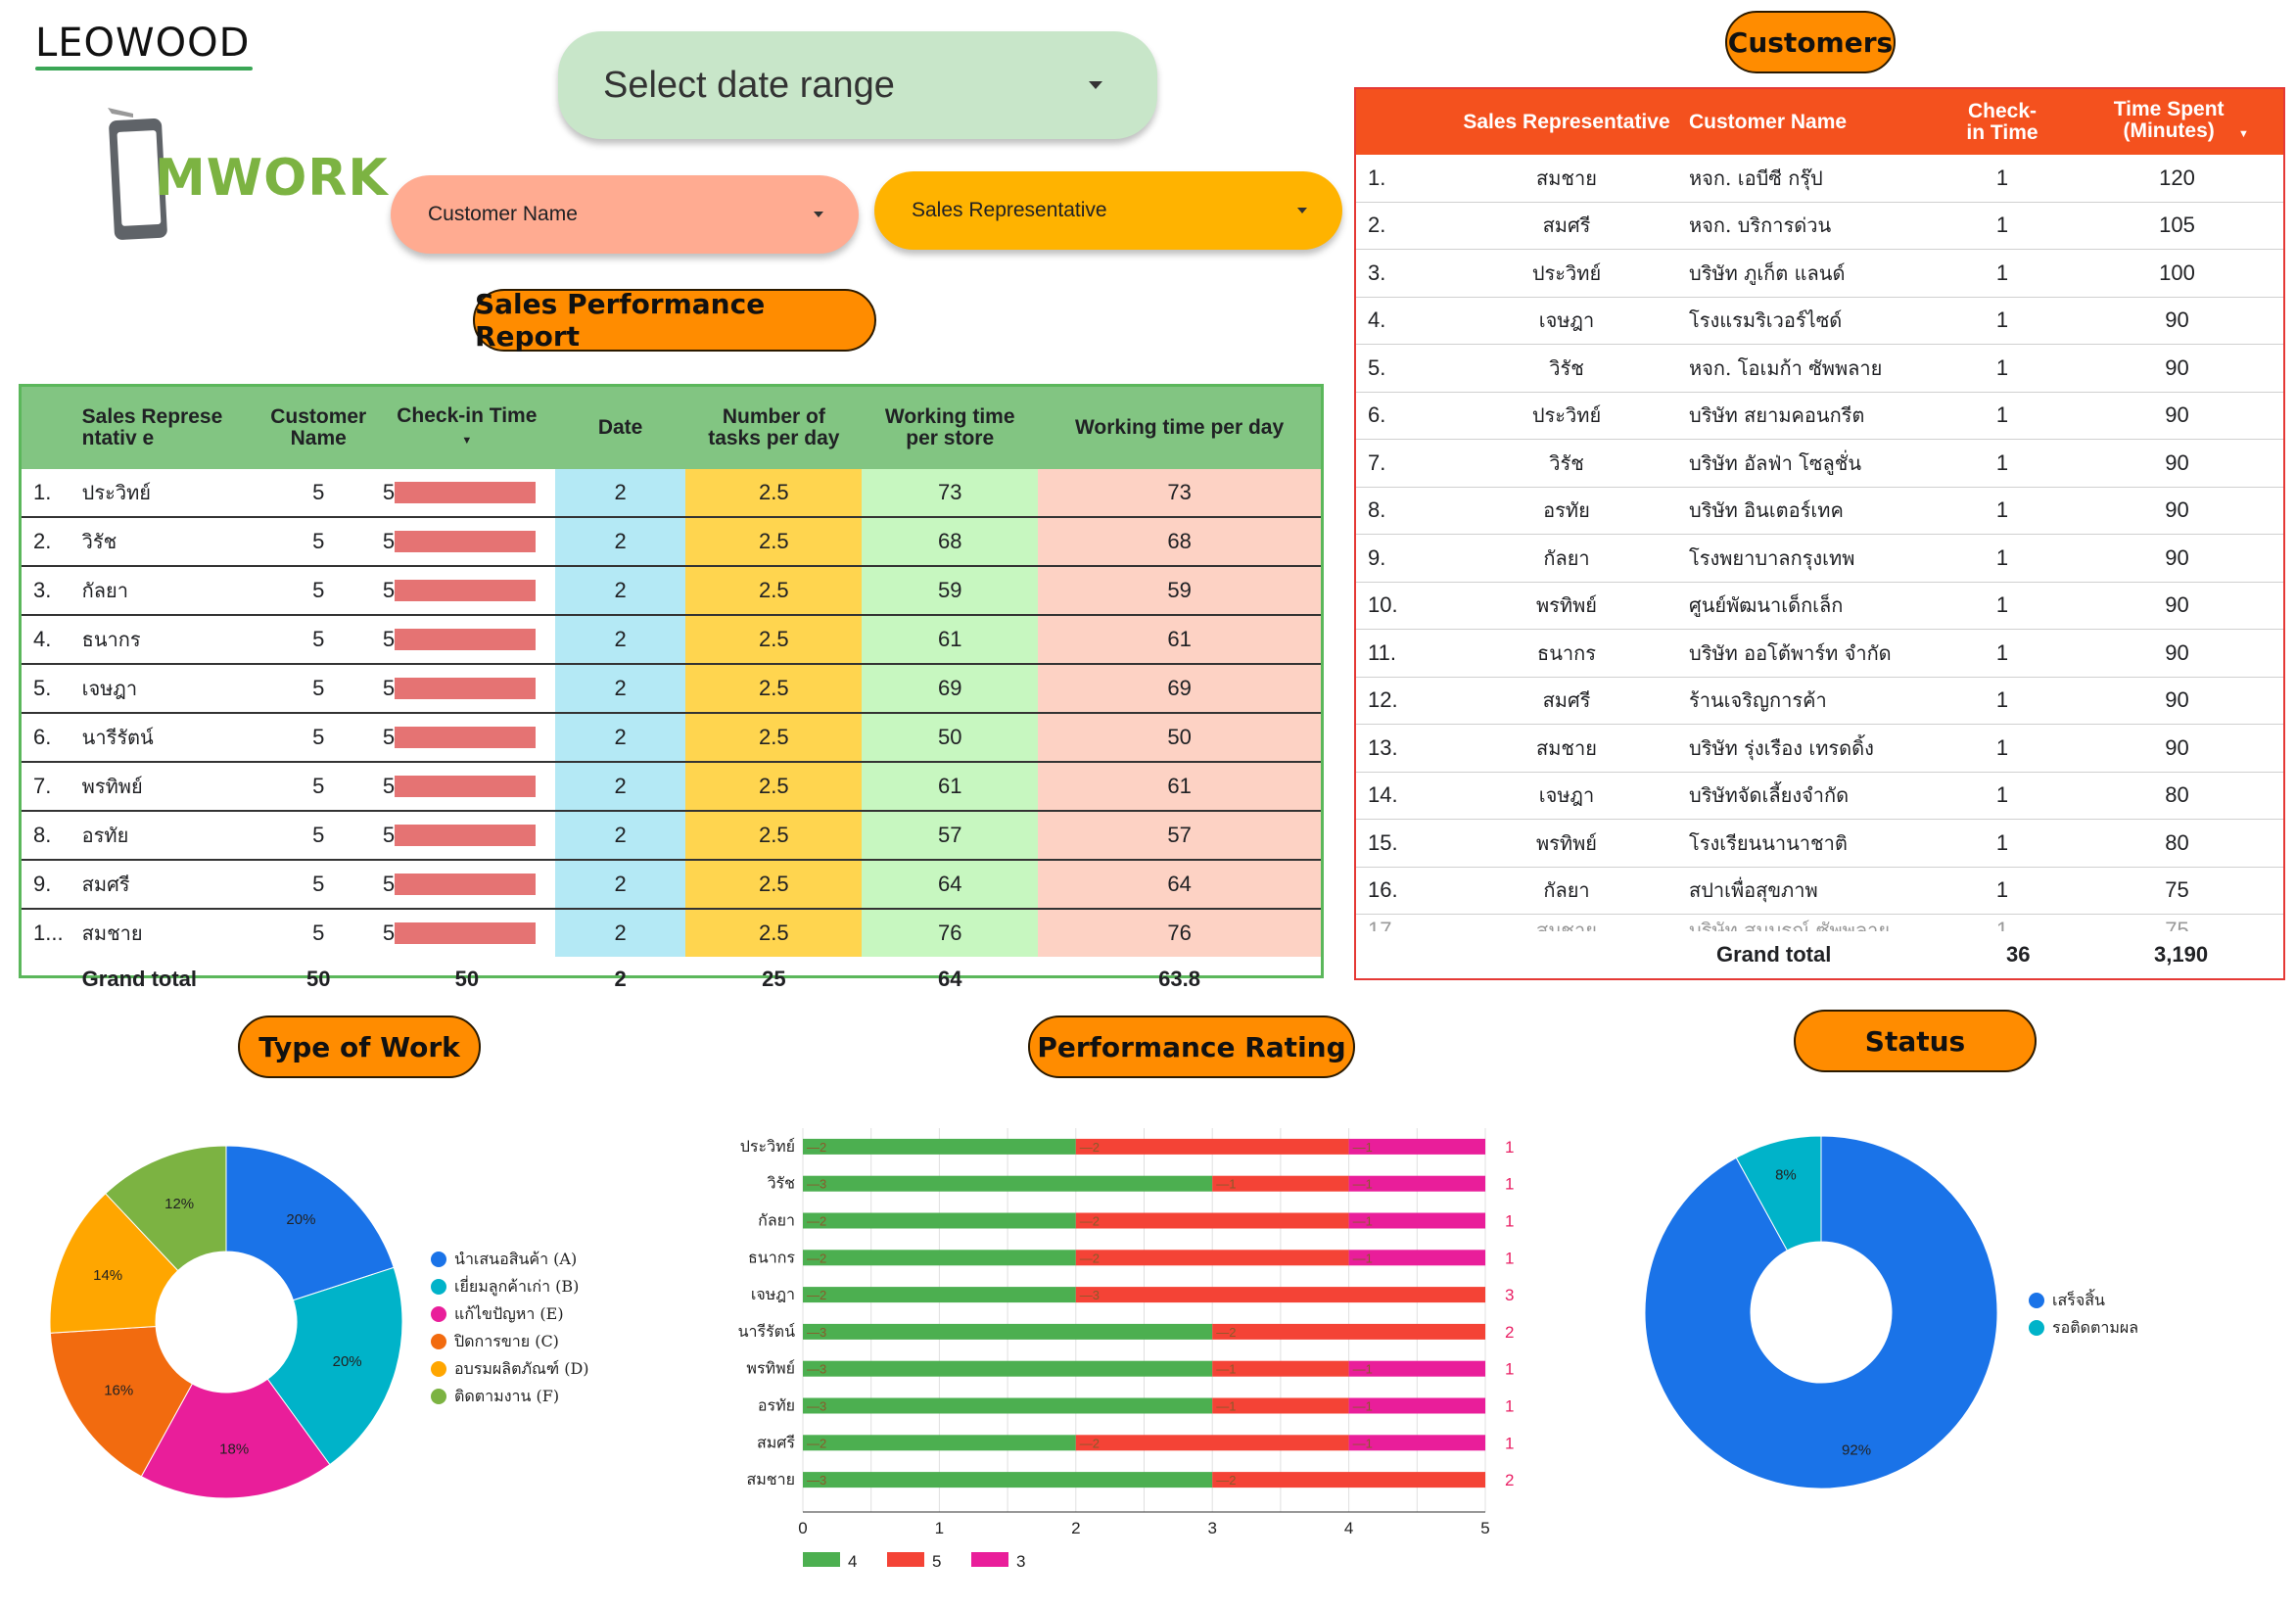  What do you see at coordinates (1179, 542) in the screenshot?
I see `time-per-day: 68` at bounding box center [1179, 542].